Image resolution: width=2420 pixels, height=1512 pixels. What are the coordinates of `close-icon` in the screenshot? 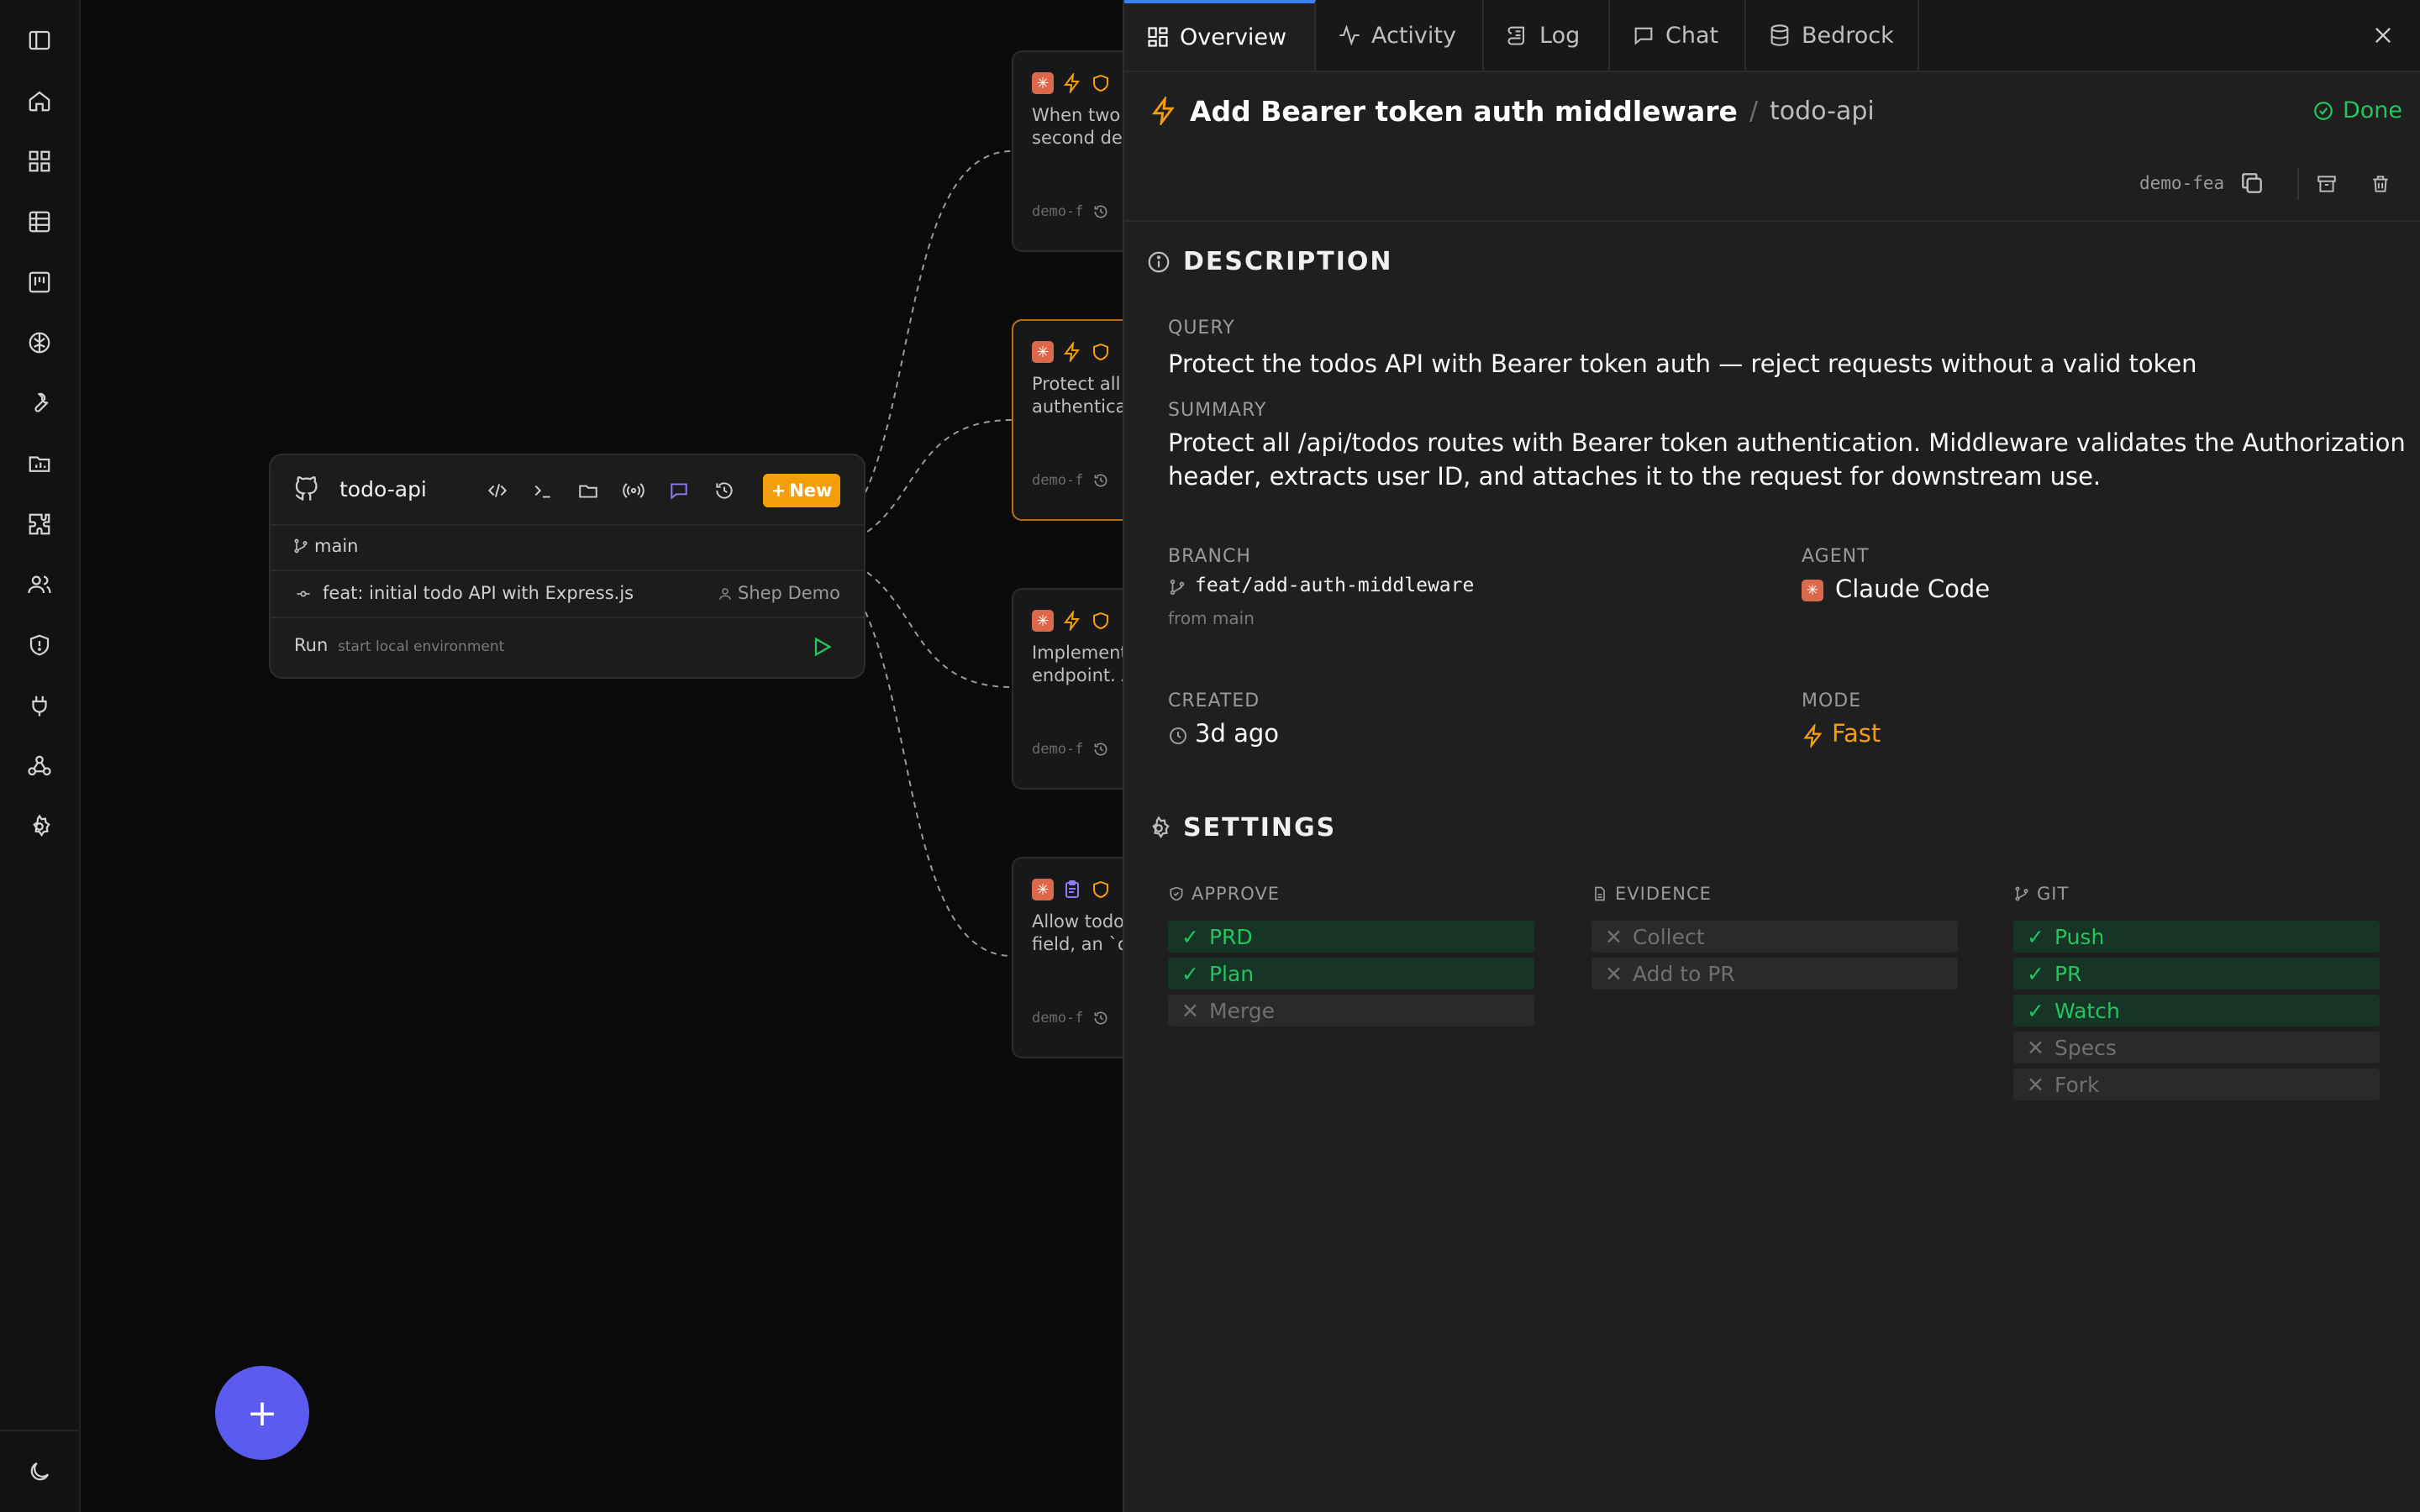 It's located at (2383, 35).